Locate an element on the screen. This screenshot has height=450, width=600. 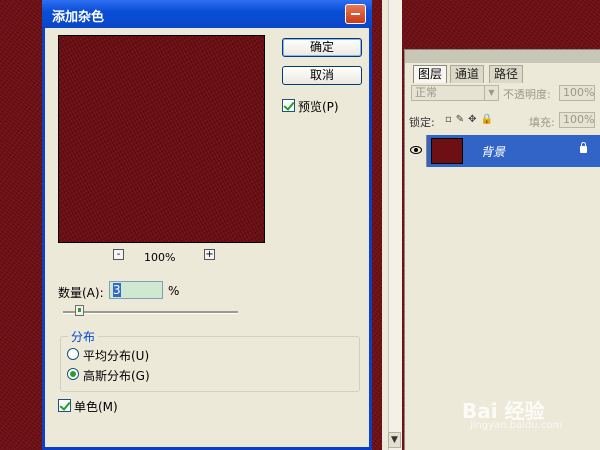
layer-row-background: 背景 is located at coordinates (502, 151).